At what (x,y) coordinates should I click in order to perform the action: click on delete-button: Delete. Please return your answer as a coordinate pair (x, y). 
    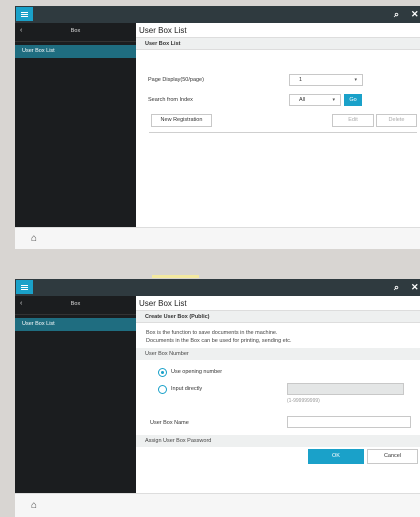
    Looking at the image, I should click on (396, 120).